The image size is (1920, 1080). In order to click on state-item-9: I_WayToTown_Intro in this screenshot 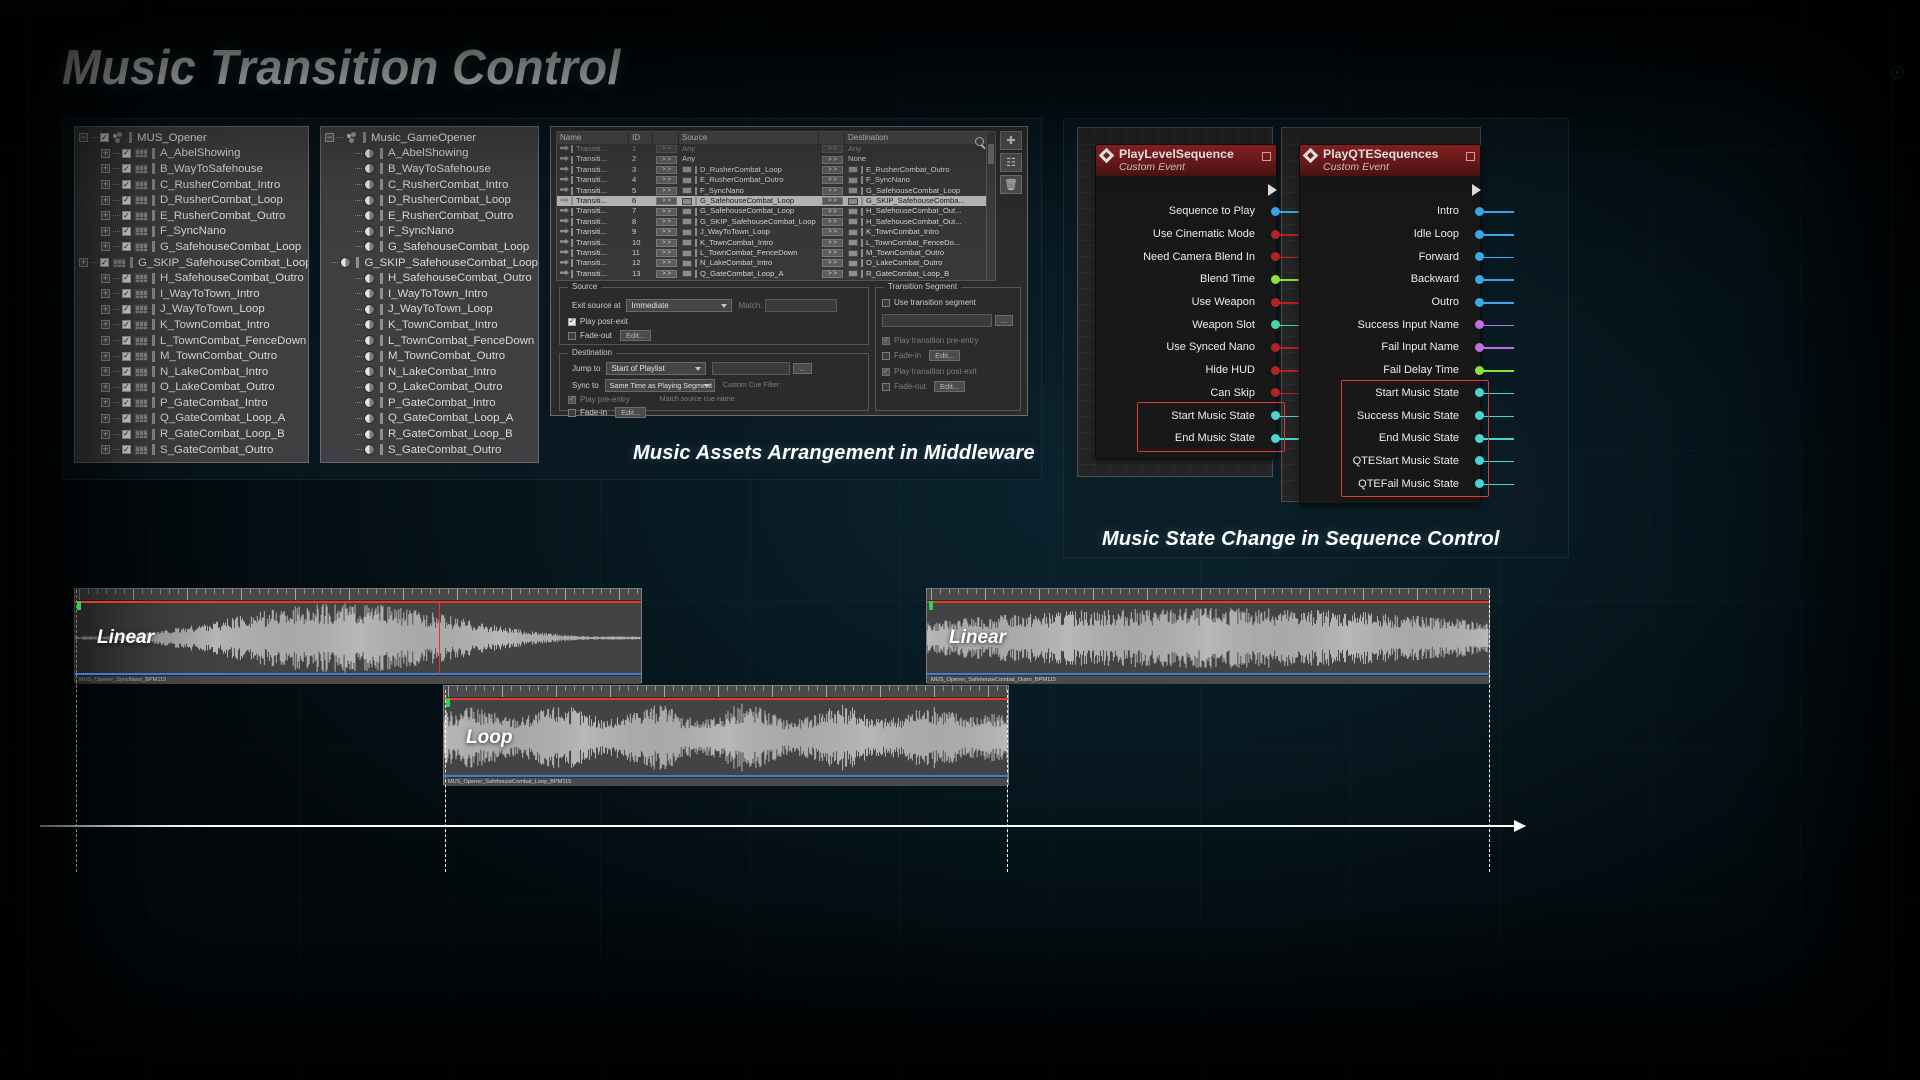, I will do `click(429, 294)`.